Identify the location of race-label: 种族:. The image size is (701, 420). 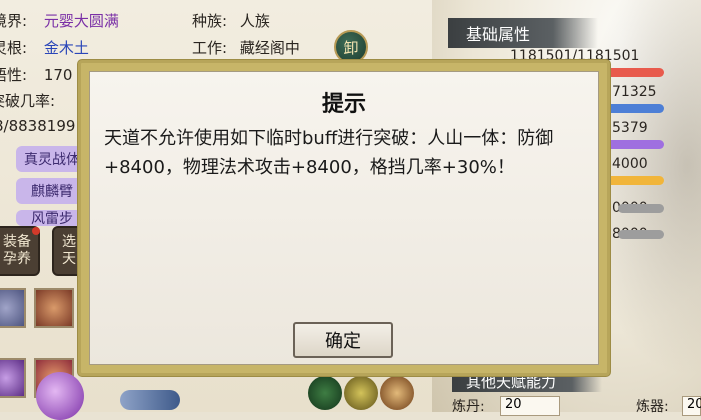
(210, 21).